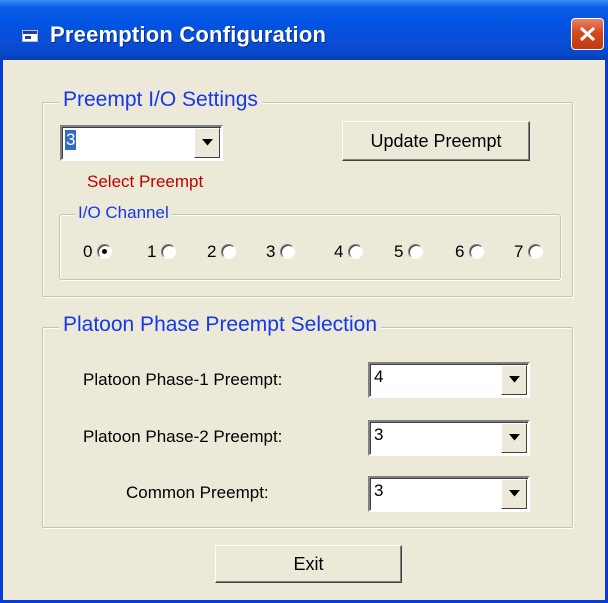 The height and width of the screenshot is (603, 608). What do you see at coordinates (145, 181) in the screenshot?
I see `select-preempt-caption: Select Preempt` at bounding box center [145, 181].